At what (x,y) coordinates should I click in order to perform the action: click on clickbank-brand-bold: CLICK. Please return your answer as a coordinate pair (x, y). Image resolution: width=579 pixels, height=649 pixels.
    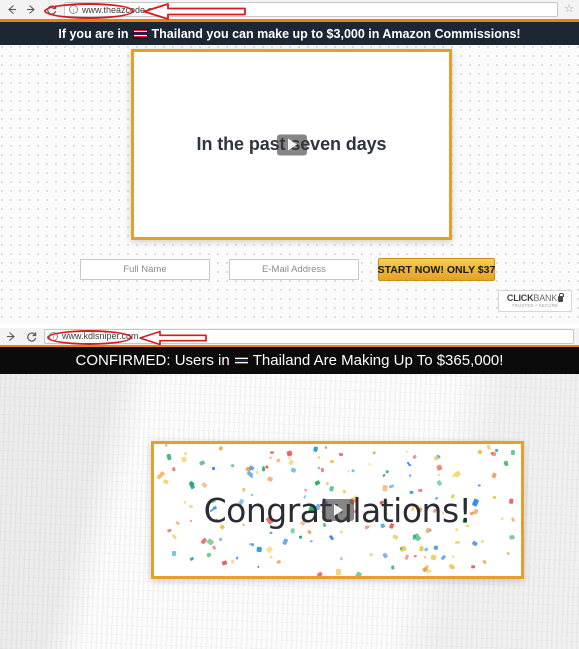
    Looking at the image, I should click on (520, 297).